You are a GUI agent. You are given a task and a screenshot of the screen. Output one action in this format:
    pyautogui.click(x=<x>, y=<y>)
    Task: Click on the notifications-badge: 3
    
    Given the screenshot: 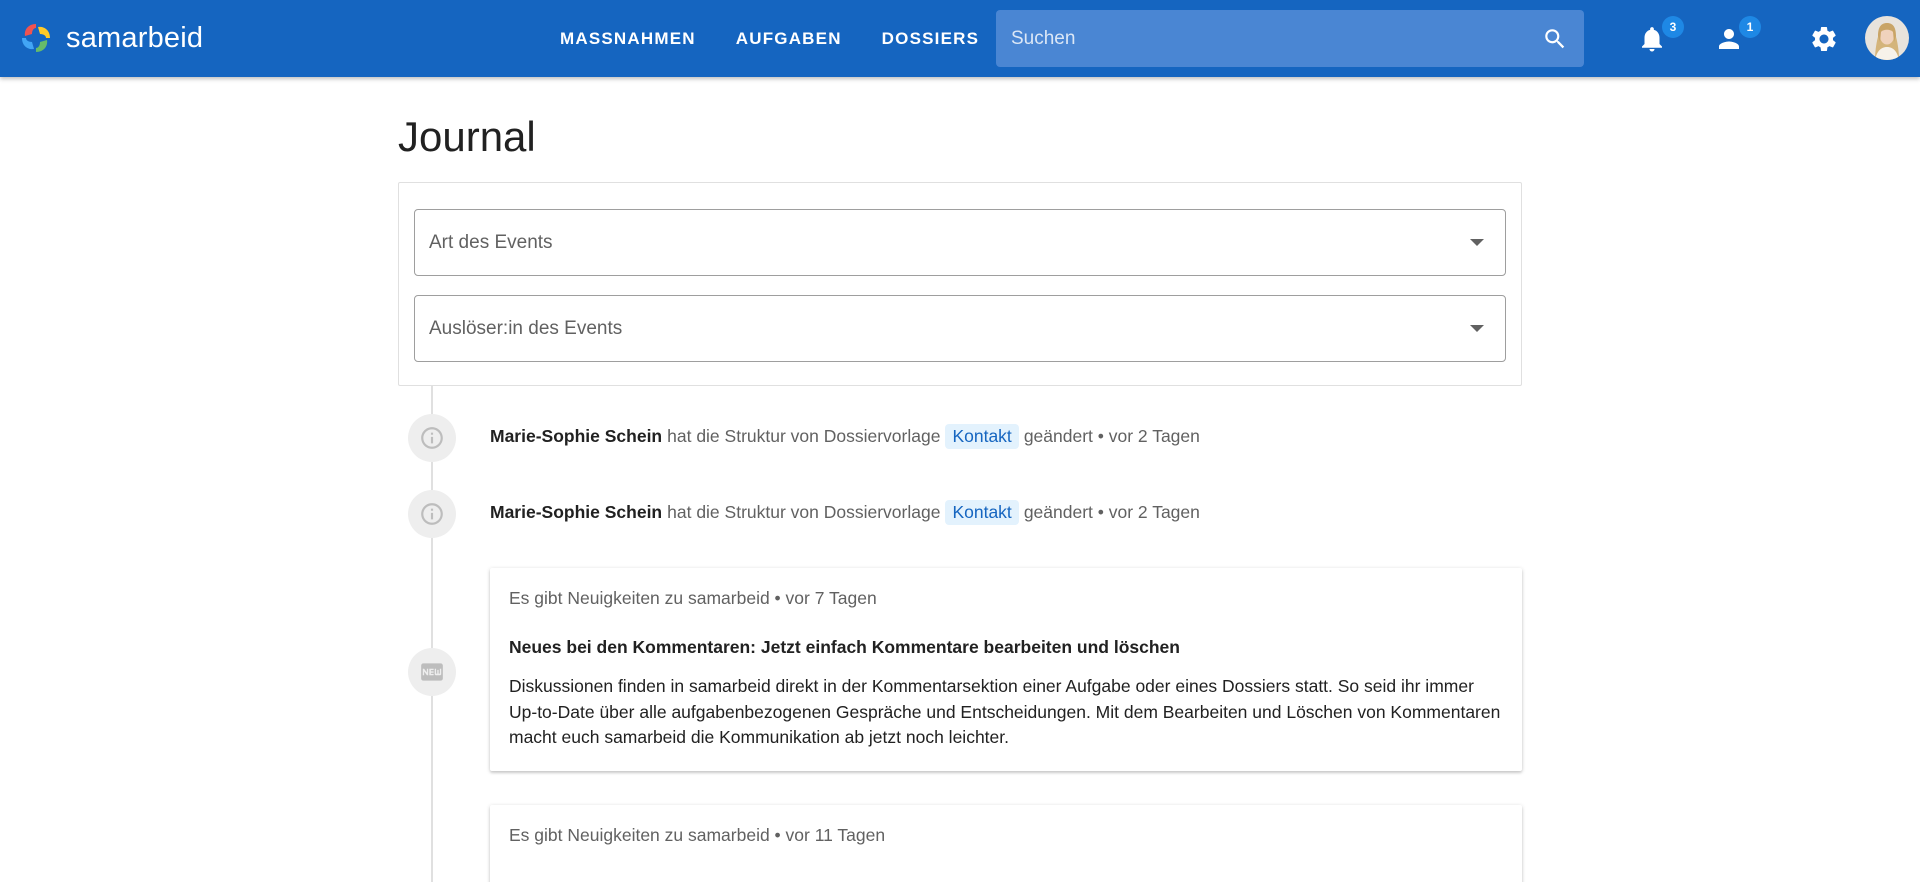 What is the action you would take?
    pyautogui.click(x=1673, y=27)
    